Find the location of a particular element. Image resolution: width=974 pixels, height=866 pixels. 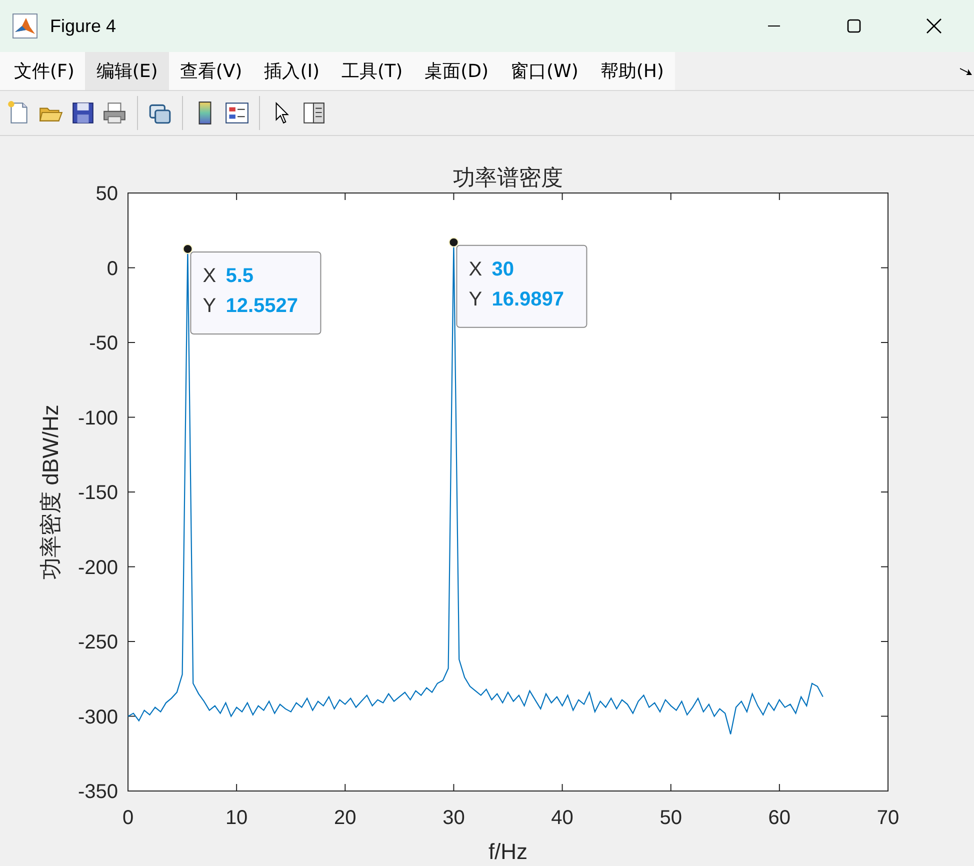

y-axis-label: 功率密度 dBW/Hz is located at coordinates (50, 492).